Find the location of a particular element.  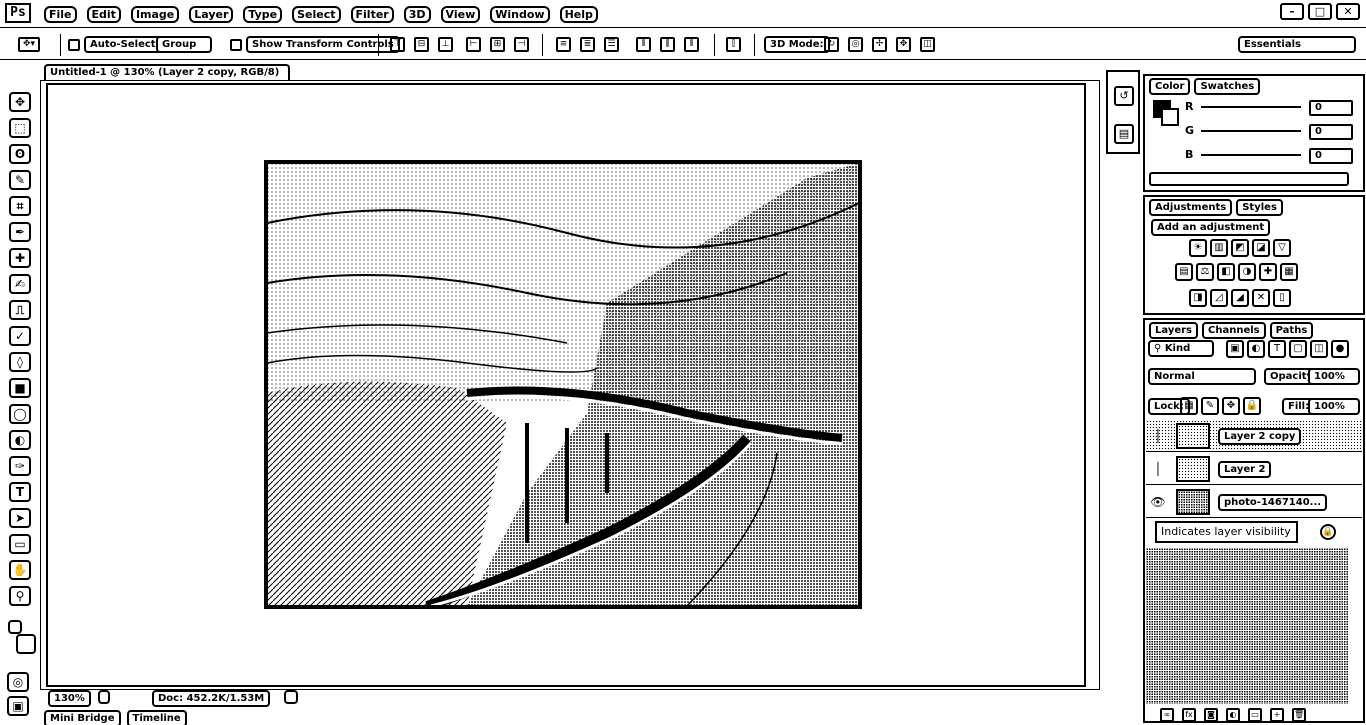

close-document-icon: ✕ is located at coordinates (287, 72).